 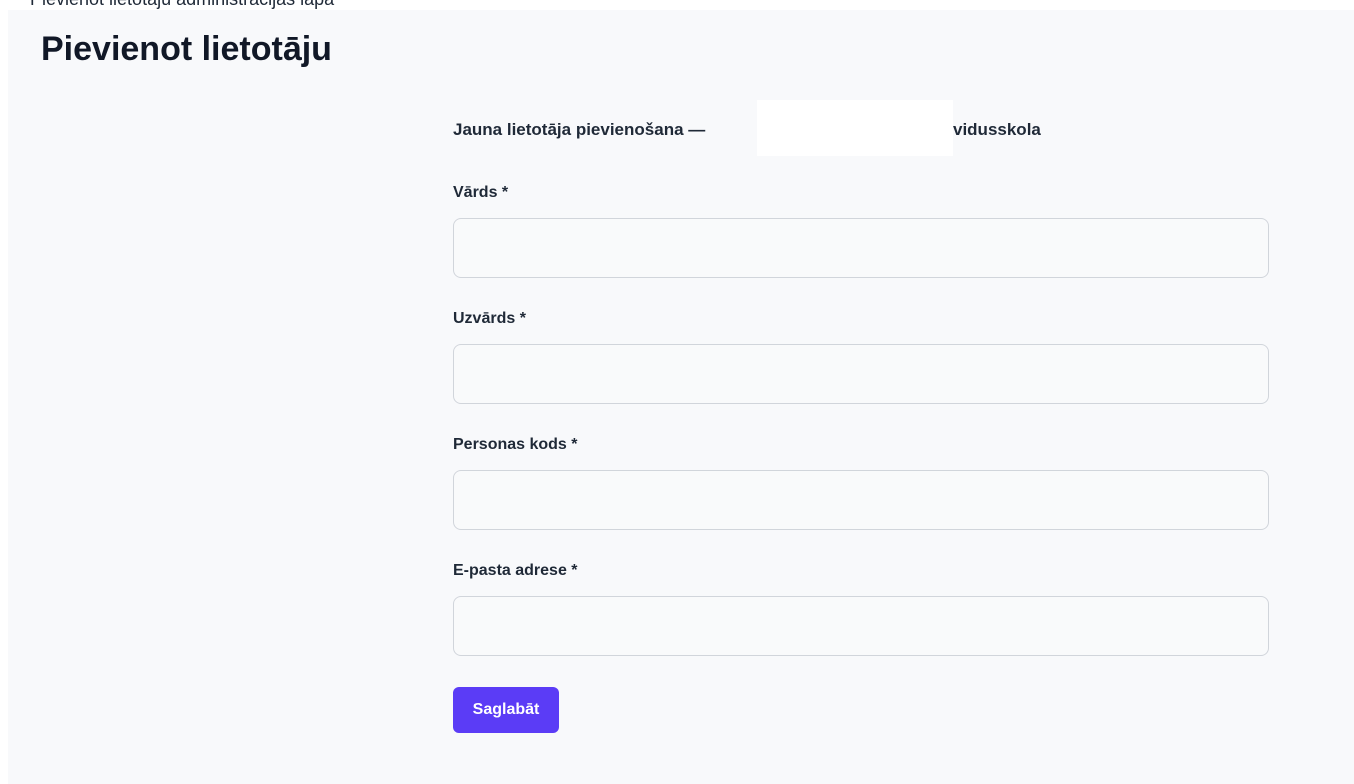 I want to click on page-title: Pievienot lietotāju, so click(x=186, y=49).